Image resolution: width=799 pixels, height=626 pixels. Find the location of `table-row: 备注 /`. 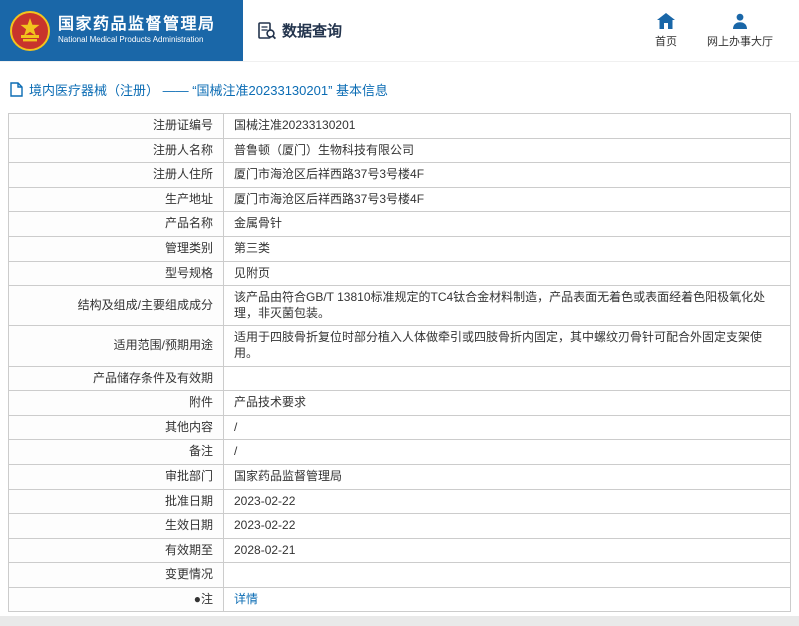

table-row: 备注 / is located at coordinates (399, 452).